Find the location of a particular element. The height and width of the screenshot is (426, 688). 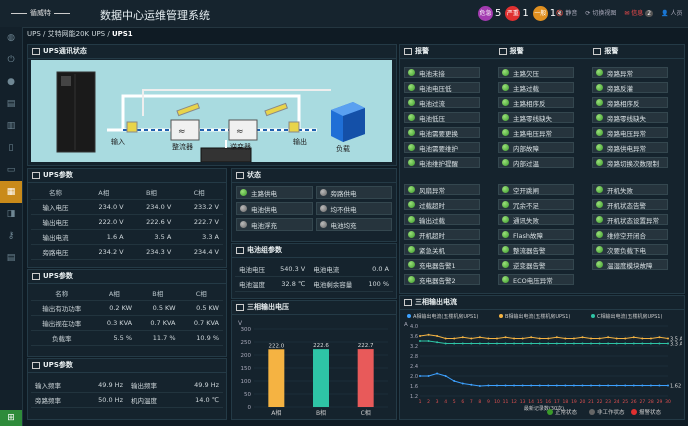

table-row: 输入电压 234.0 V 234.0 V 233.2 V is located at coordinates (127, 207).